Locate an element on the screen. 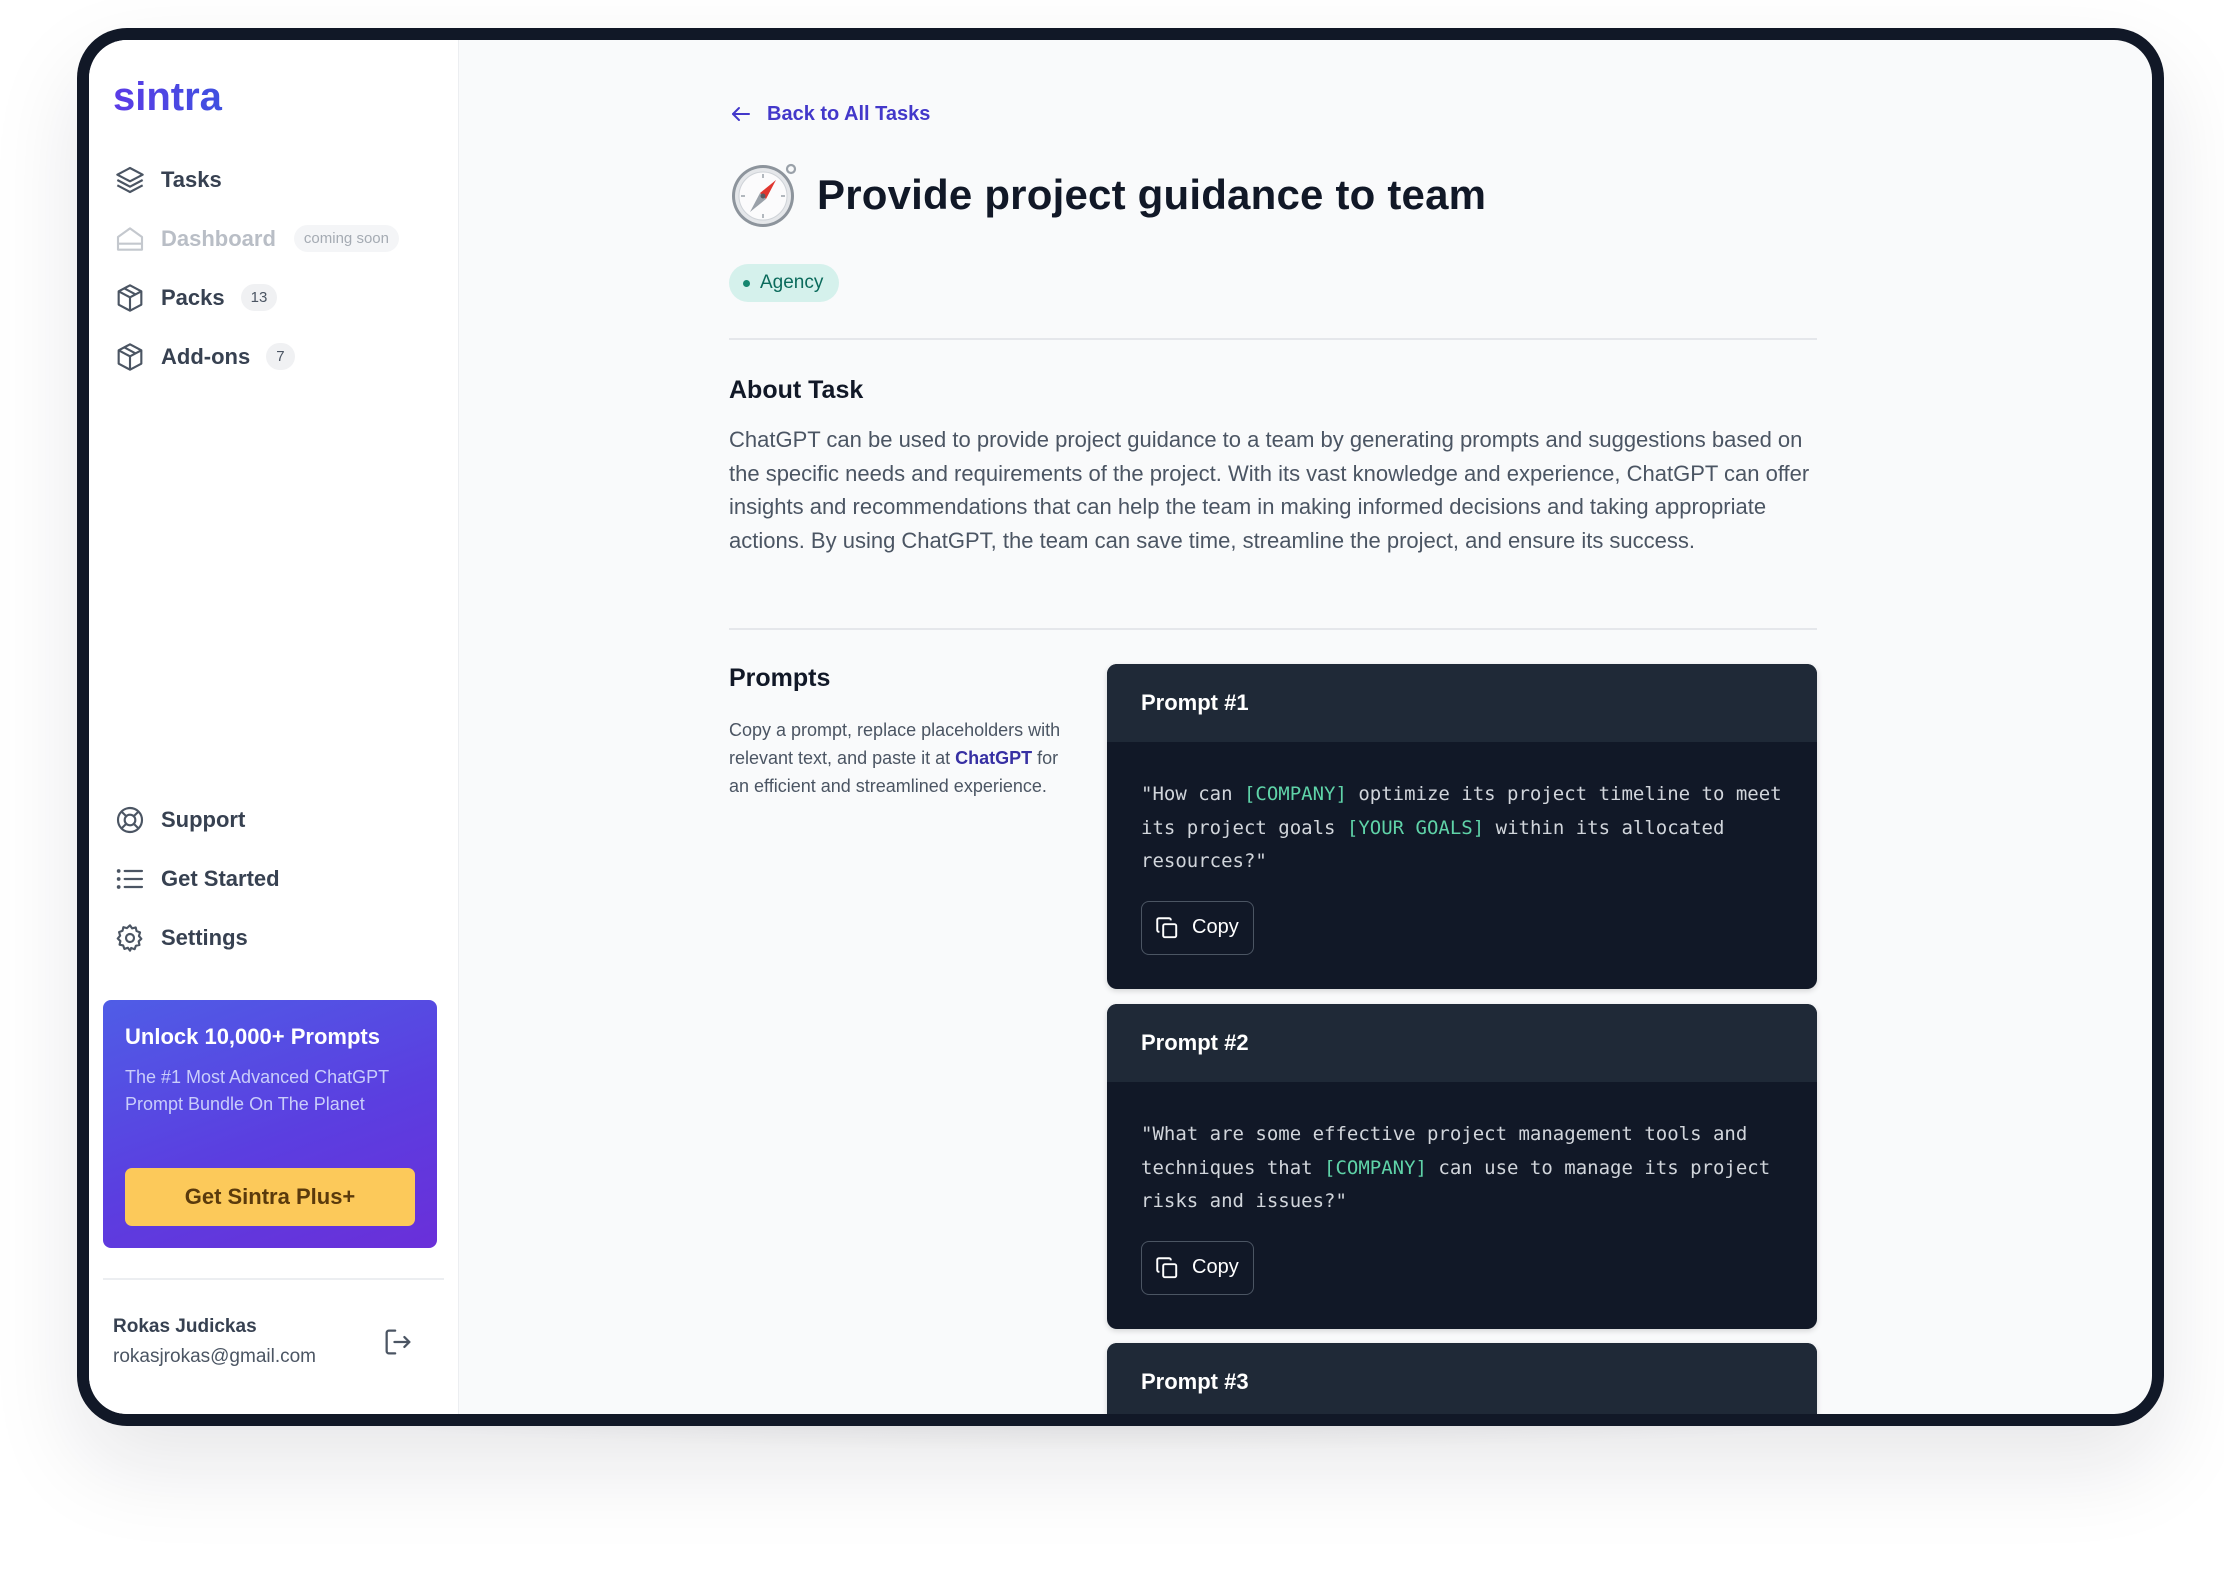  sidebar-item-dashboard: Dashboard coming soon is located at coordinates (256, 238).